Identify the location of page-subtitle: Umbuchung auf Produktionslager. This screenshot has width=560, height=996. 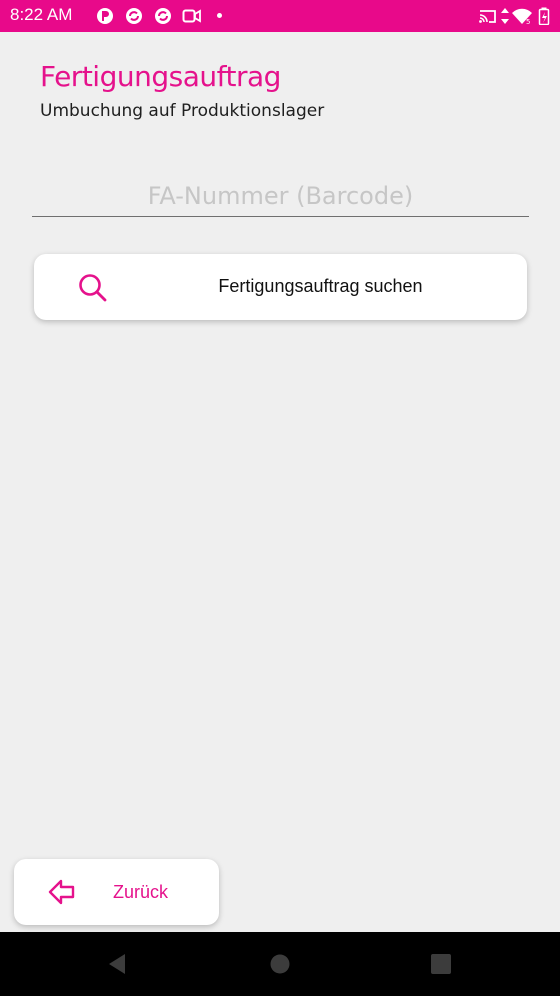
(182, 111).